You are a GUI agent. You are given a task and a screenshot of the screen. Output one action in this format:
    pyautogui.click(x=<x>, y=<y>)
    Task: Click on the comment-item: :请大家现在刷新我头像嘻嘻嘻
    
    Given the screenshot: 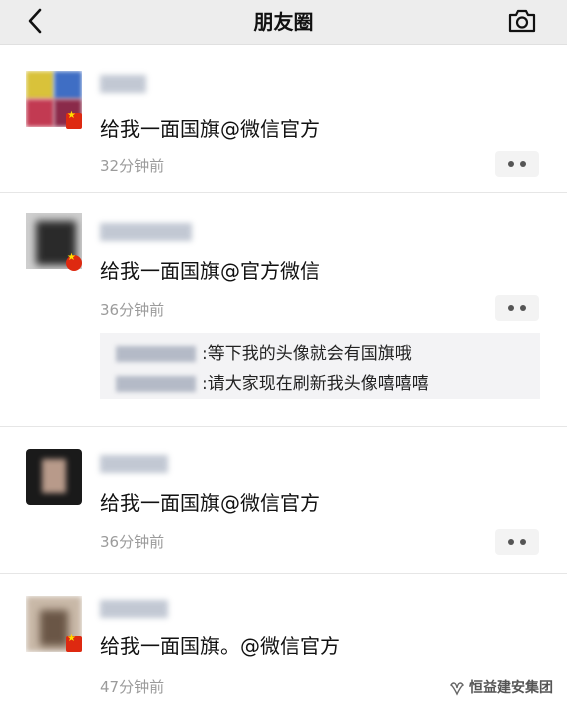 What is the action you would take?
    pyautogui.click(x=272, y=381)
    